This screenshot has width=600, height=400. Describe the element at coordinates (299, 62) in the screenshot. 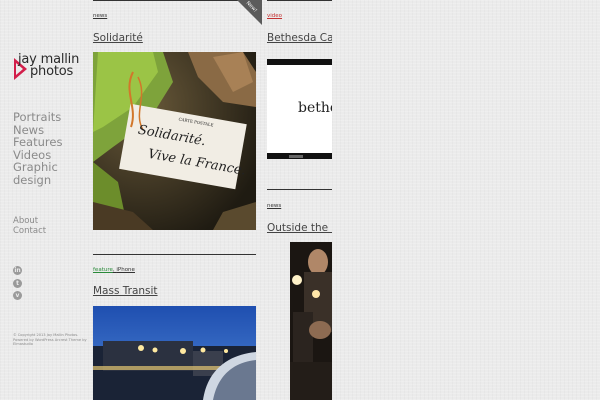

I see `video-letterbox-top` at that location.